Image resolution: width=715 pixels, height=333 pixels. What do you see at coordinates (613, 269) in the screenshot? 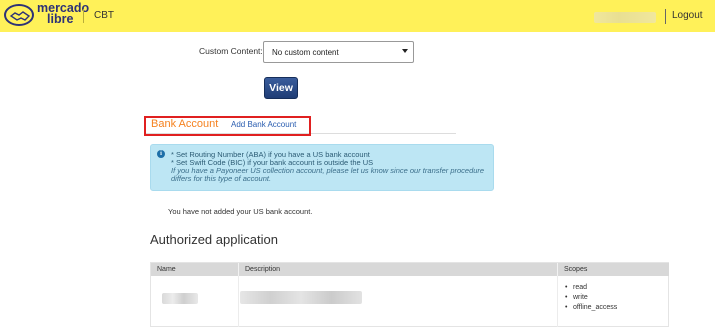
I see `column-header-scopes: Scopes` at bounding box center [613, 269].